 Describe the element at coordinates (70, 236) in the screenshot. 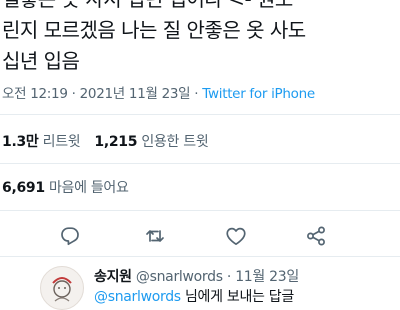

I see `reply-icon` at that location.